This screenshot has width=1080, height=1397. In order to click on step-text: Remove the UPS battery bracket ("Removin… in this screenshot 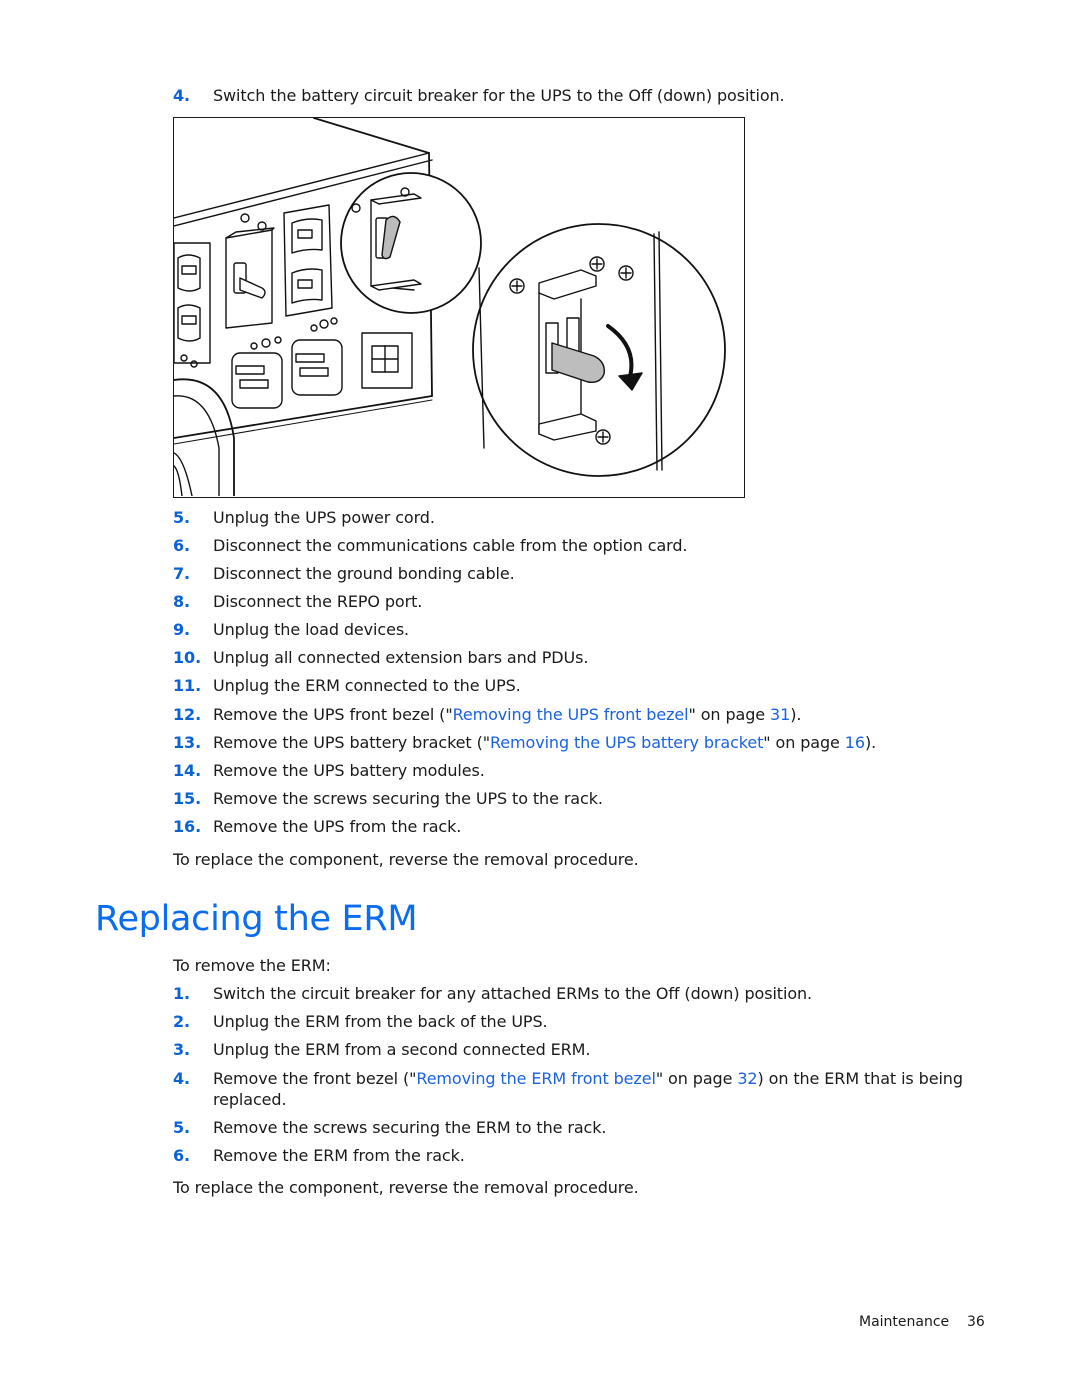, I will do `click(544, 743)`.